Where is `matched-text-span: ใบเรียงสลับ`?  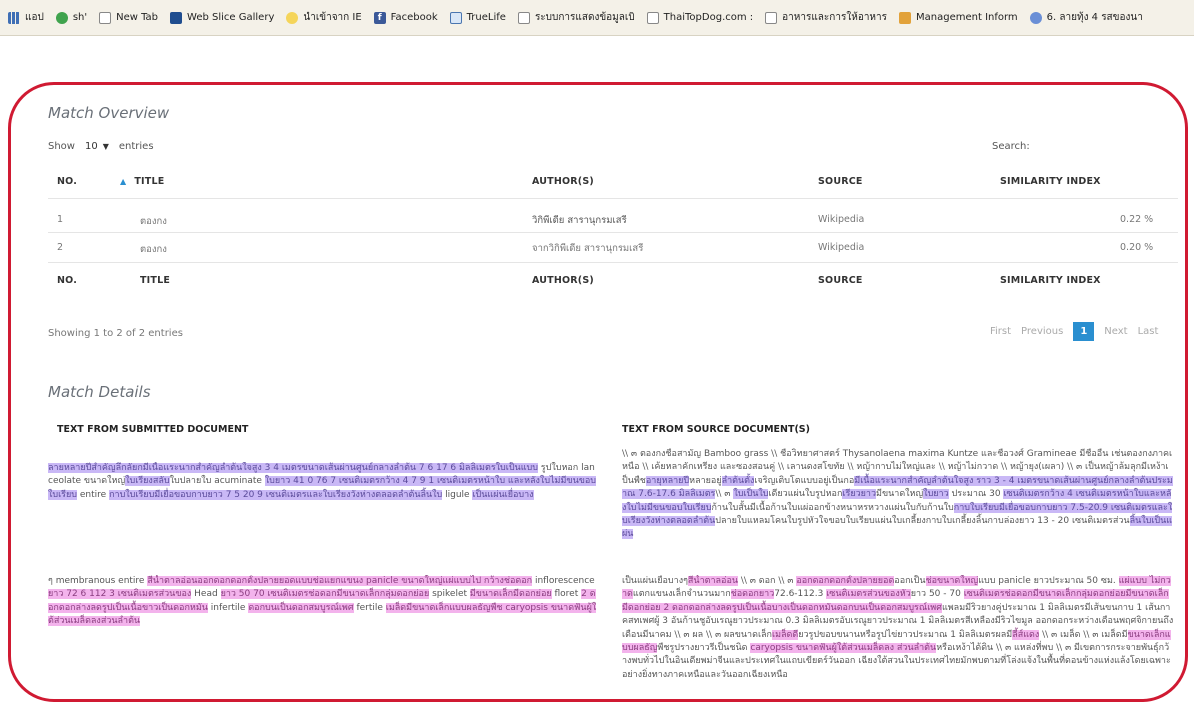
matched-text-span: ใบเรียงสลับ is located at coordinates (147, 481).